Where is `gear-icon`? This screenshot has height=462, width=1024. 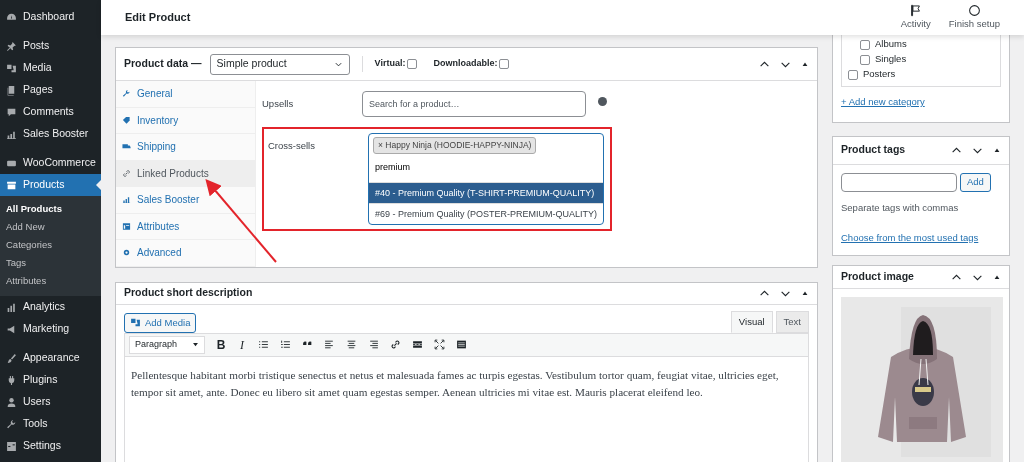
gear-icon is located at coordinates (126, 253).